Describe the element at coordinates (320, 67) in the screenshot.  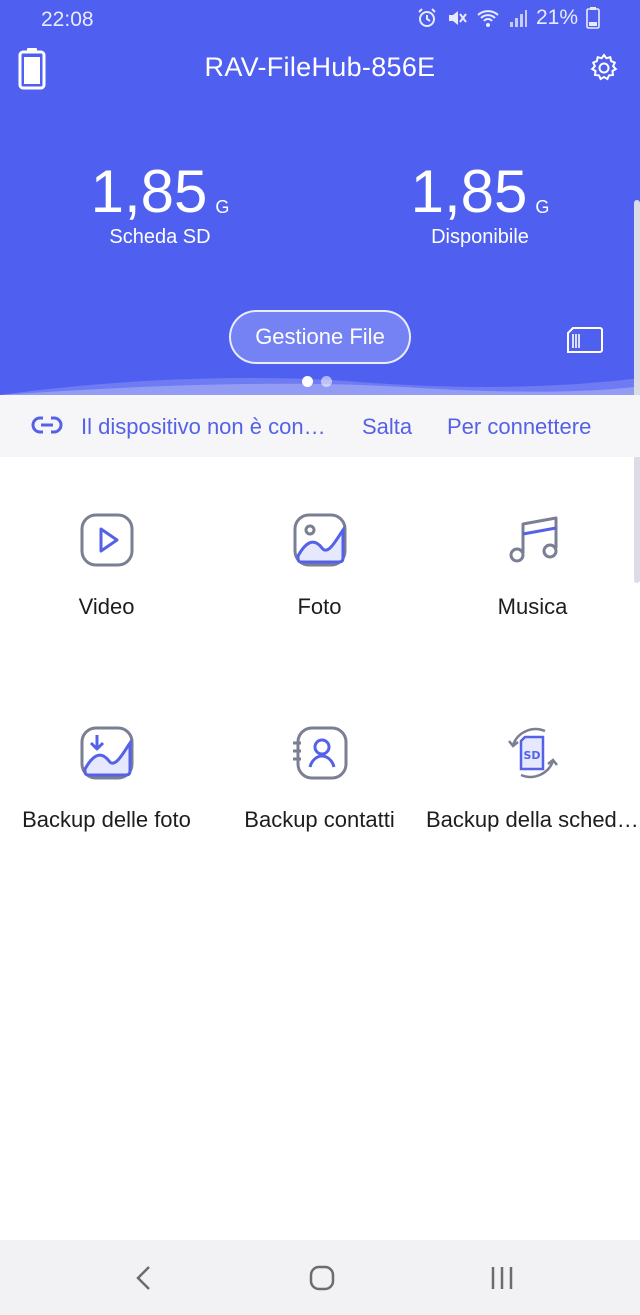
I see `device-title: RAV-FileHub-856E` at that location.